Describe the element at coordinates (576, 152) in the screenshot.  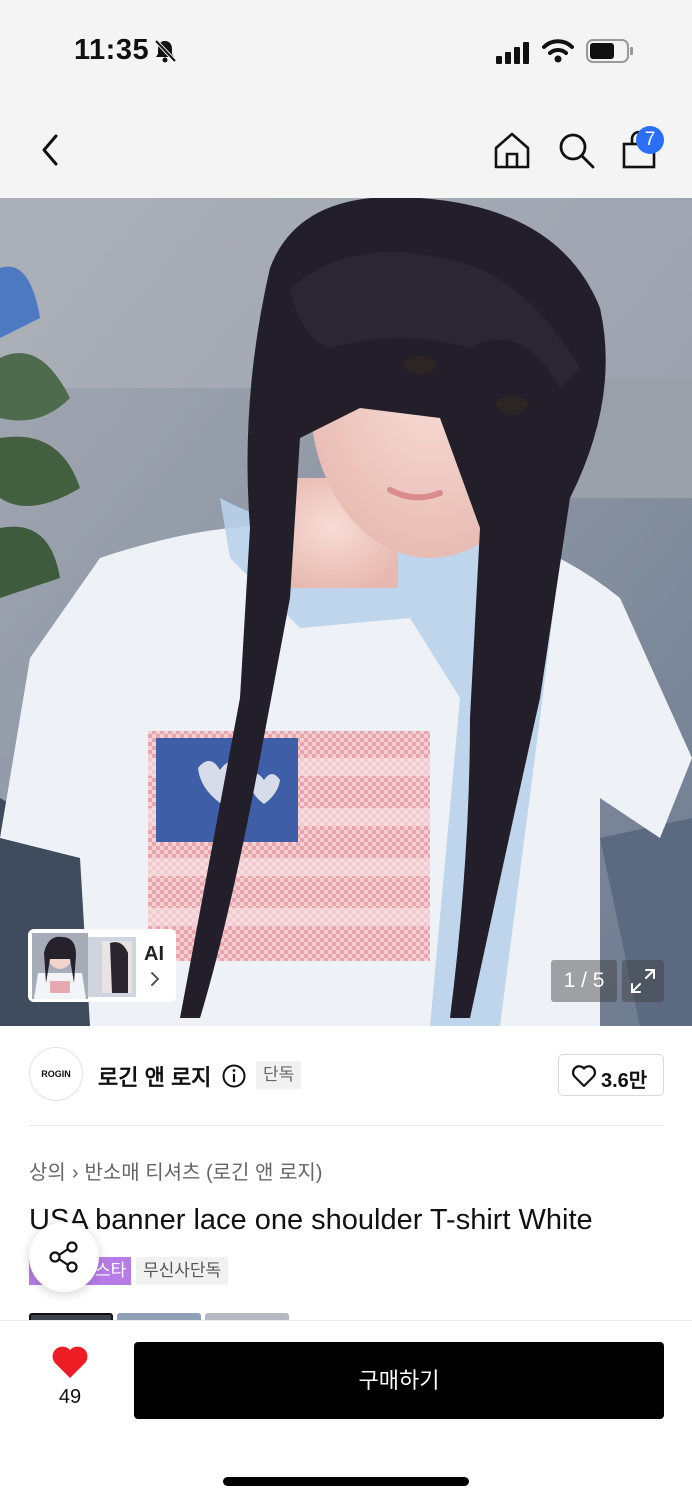
I see `search-icon` at that location.